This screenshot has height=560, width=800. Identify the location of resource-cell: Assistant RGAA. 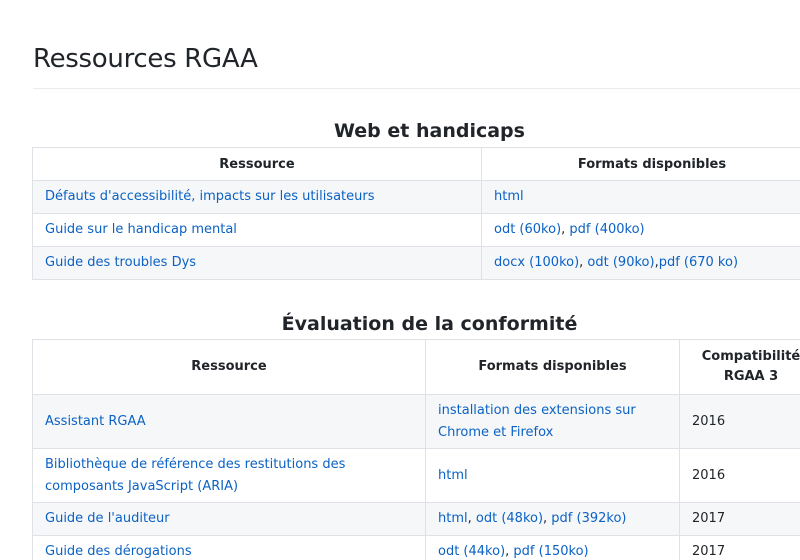
(229, 421).